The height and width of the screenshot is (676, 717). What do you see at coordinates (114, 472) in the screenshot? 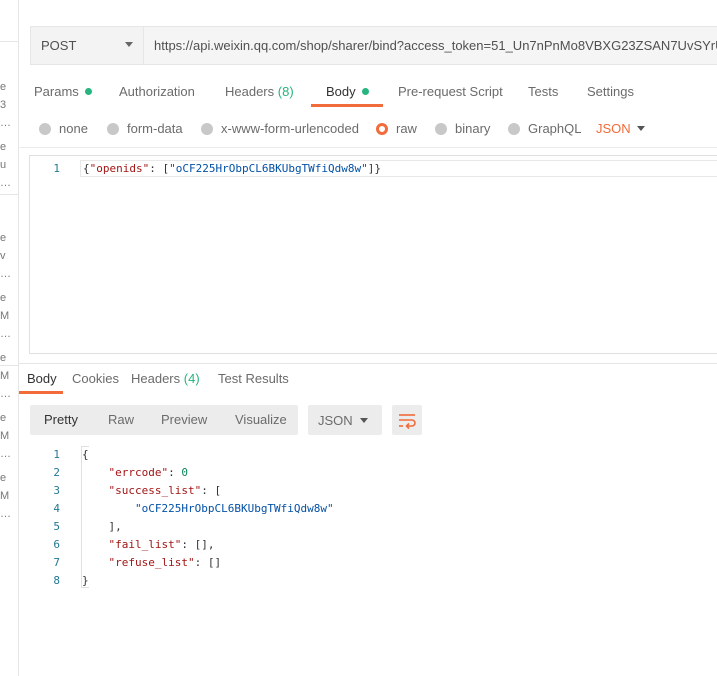
I see `code-line: 2 "errcode": 0` at bounding box center [114, 472].